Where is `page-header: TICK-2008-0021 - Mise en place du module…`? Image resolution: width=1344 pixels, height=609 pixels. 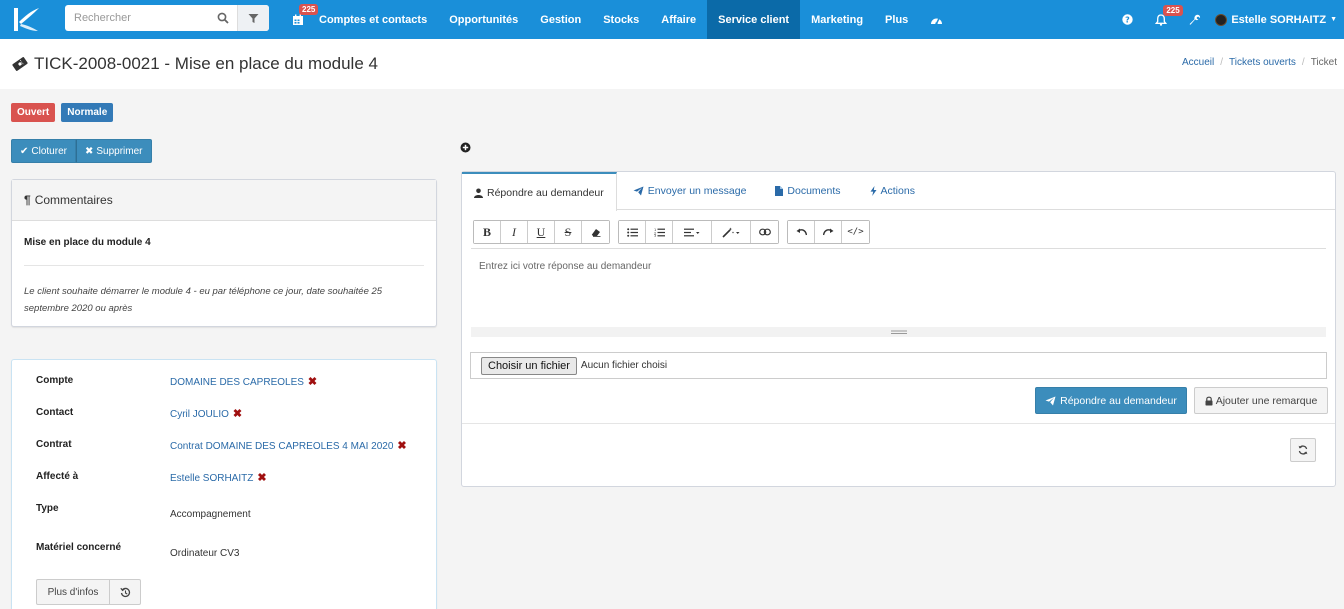 page-header: TICK-2008-0021 - Mise en place du module… is located at coordinates (672, 64).